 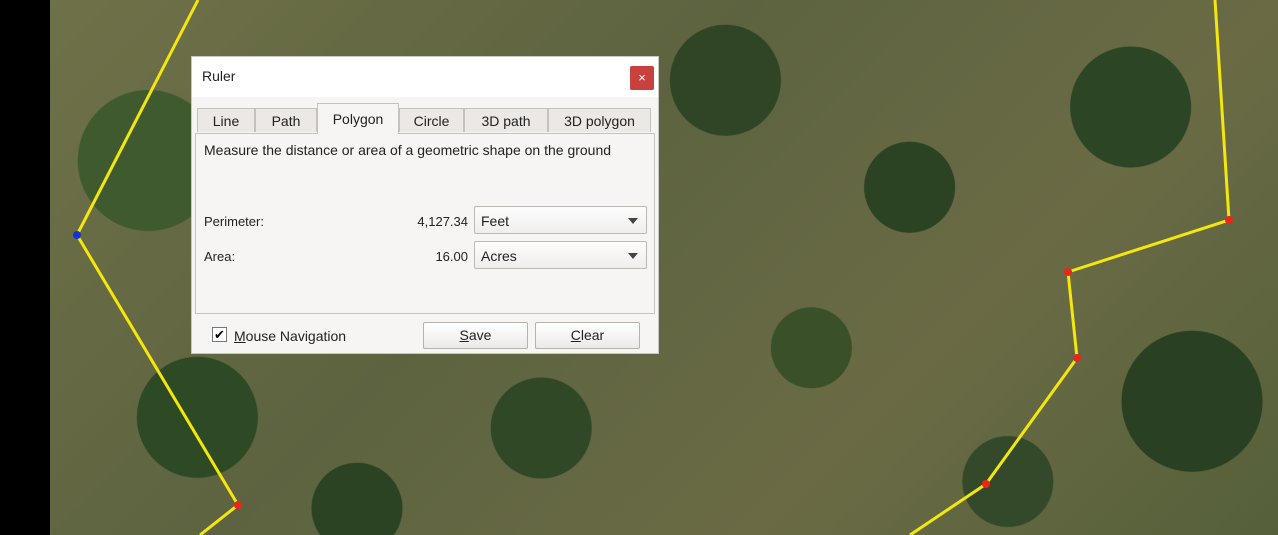 What do you see at coordinates (290, 336) in the screenshot?
I see `mouse-navigation-label: Mouse Navigation` at bounding box center [290, 336].